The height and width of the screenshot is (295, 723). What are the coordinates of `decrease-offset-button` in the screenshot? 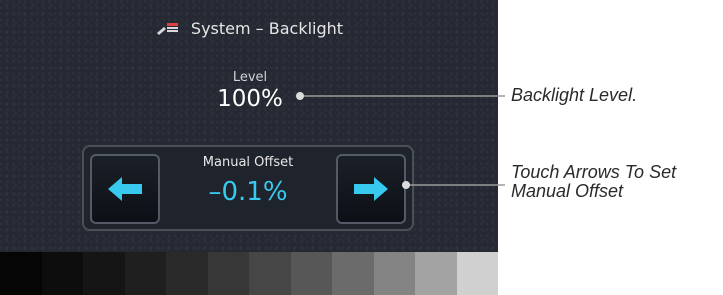 It's located at (125, 189).